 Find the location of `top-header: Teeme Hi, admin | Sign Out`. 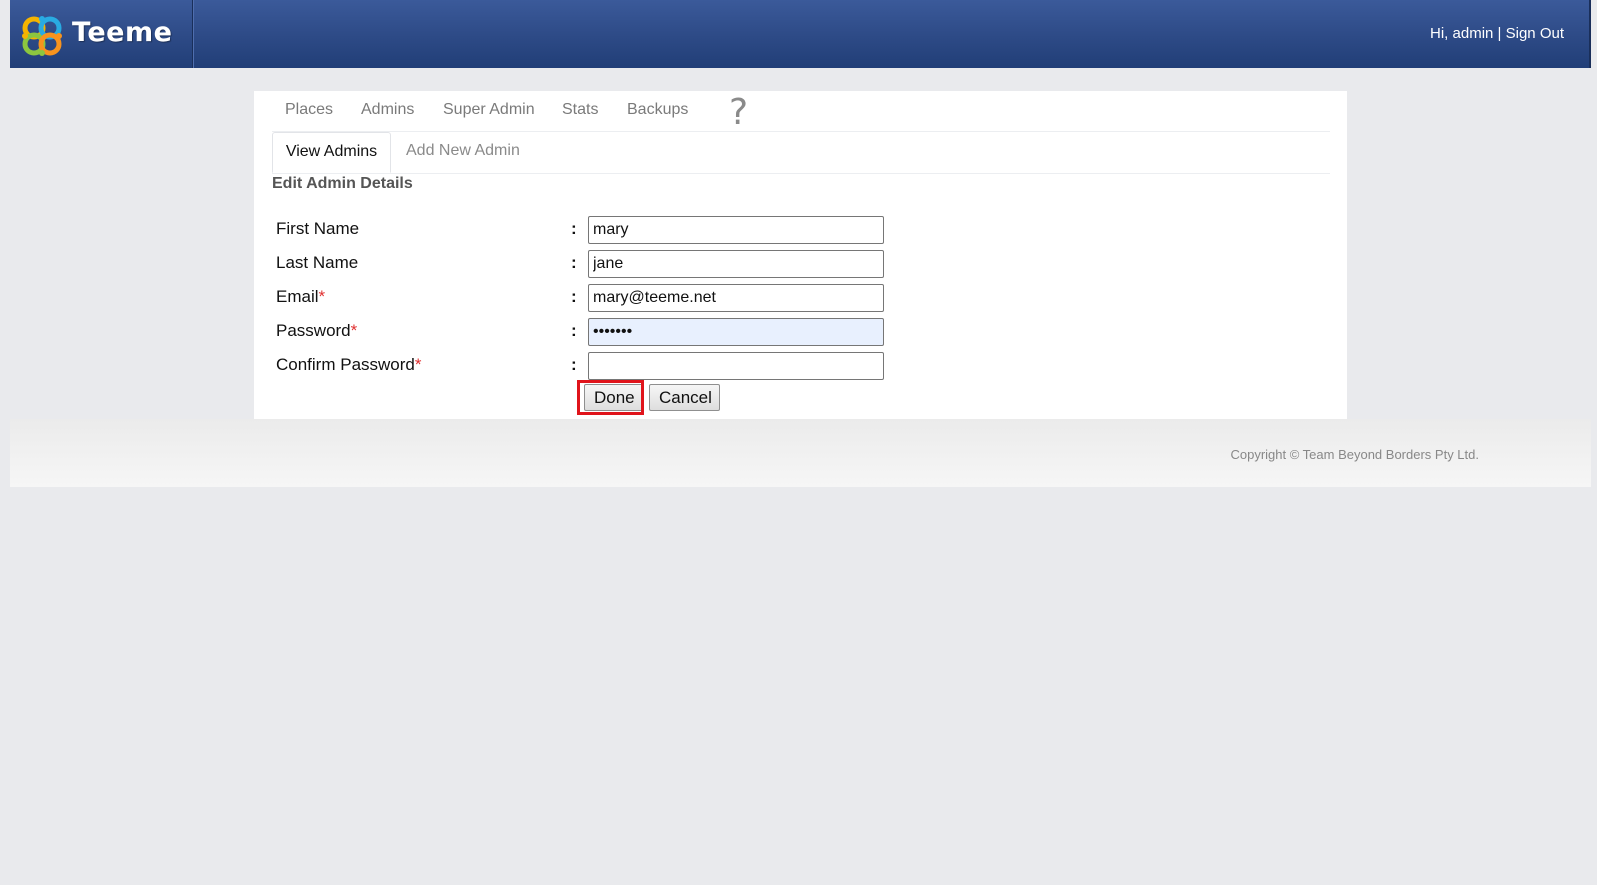

top-header: Teeme Hi, admin | Sign Out is located at coordinates (800, 34).